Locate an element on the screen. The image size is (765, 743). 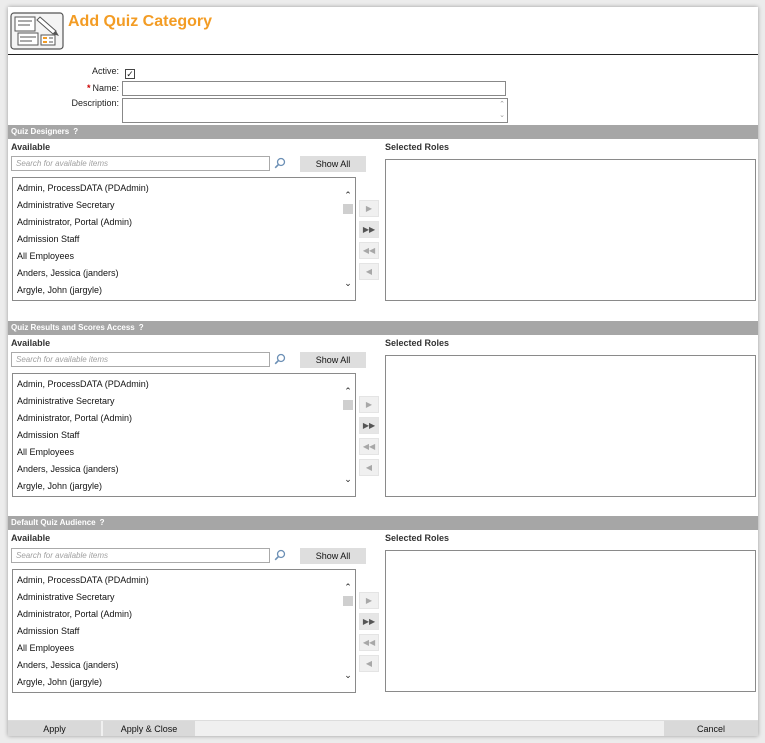
footer-bar: Apply Apply & Close Cancel is located at coordinates (383, 728).